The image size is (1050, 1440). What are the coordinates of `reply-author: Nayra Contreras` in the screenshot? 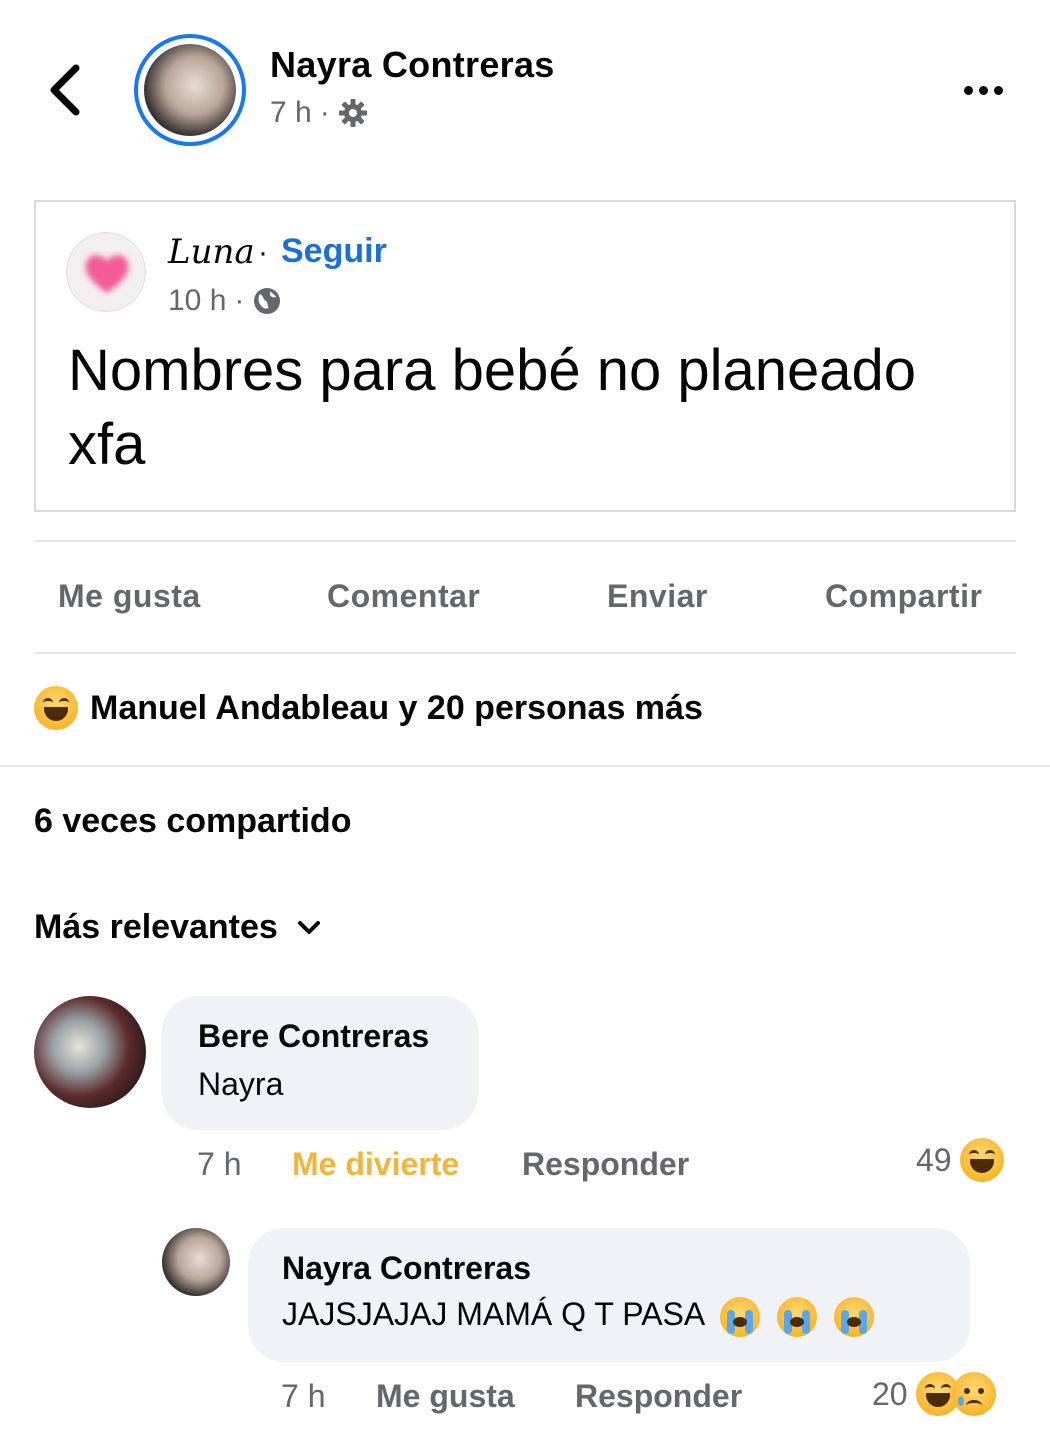 It's located at (406, 1268).